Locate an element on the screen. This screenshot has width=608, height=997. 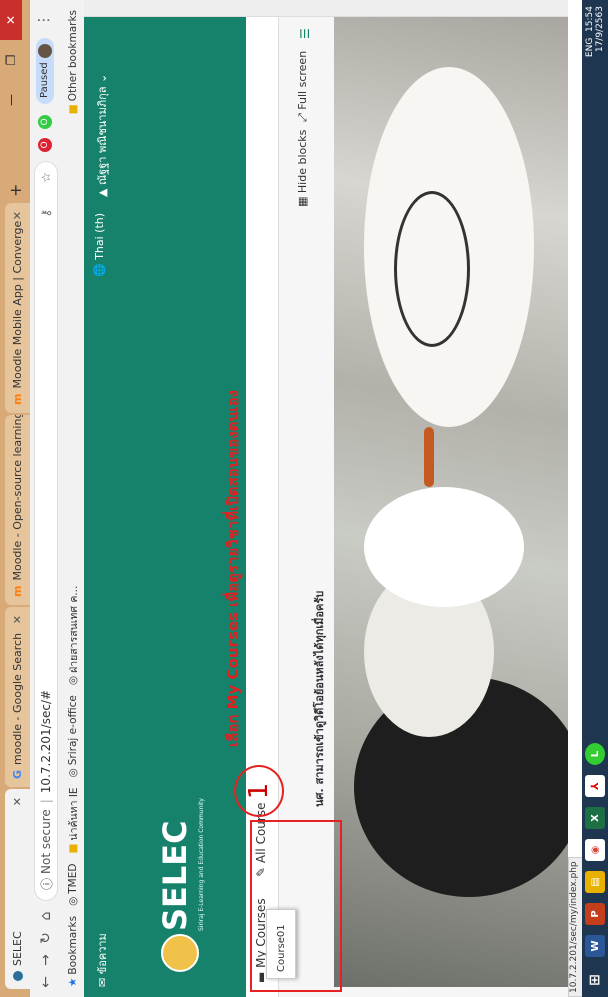
tab-title: Moodle - Open-source learning is located at coordinates (17, 498).